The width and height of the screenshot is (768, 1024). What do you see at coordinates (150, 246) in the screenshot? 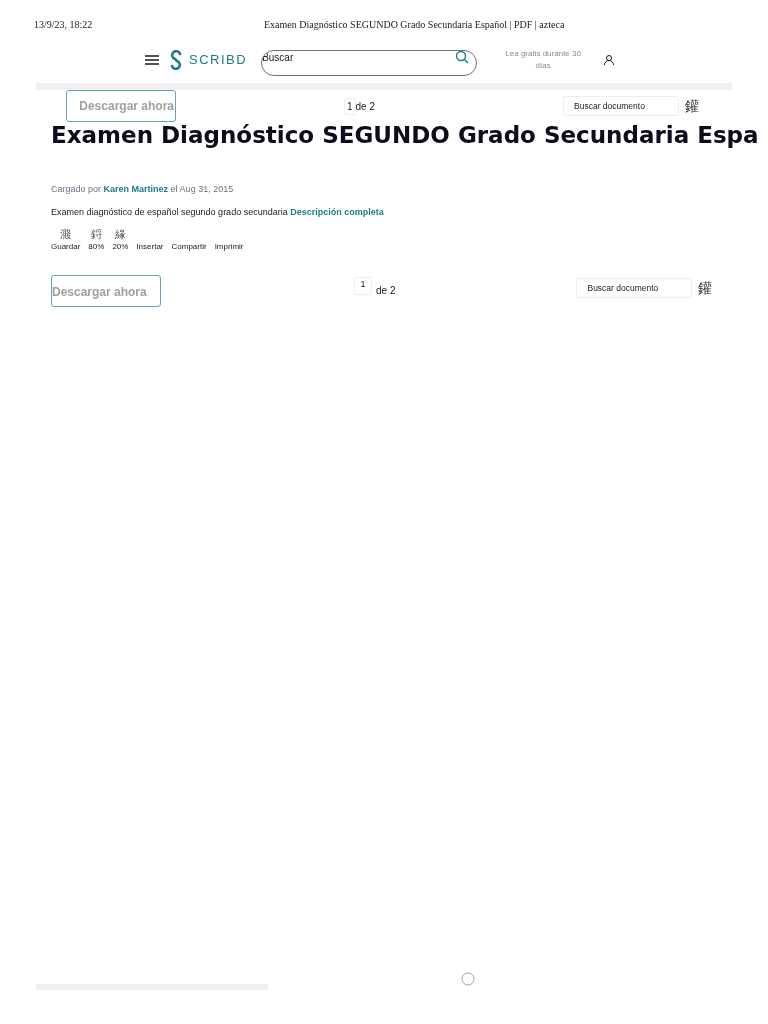
I see `action-button: Insertar` at bounding box center [150, 246].